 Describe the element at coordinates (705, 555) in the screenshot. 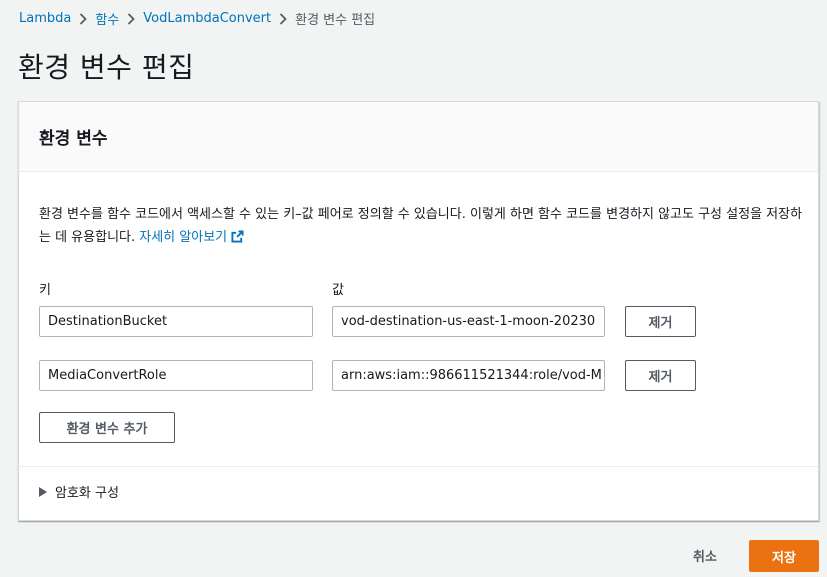

I see `cancel-button: 취소` at that location.